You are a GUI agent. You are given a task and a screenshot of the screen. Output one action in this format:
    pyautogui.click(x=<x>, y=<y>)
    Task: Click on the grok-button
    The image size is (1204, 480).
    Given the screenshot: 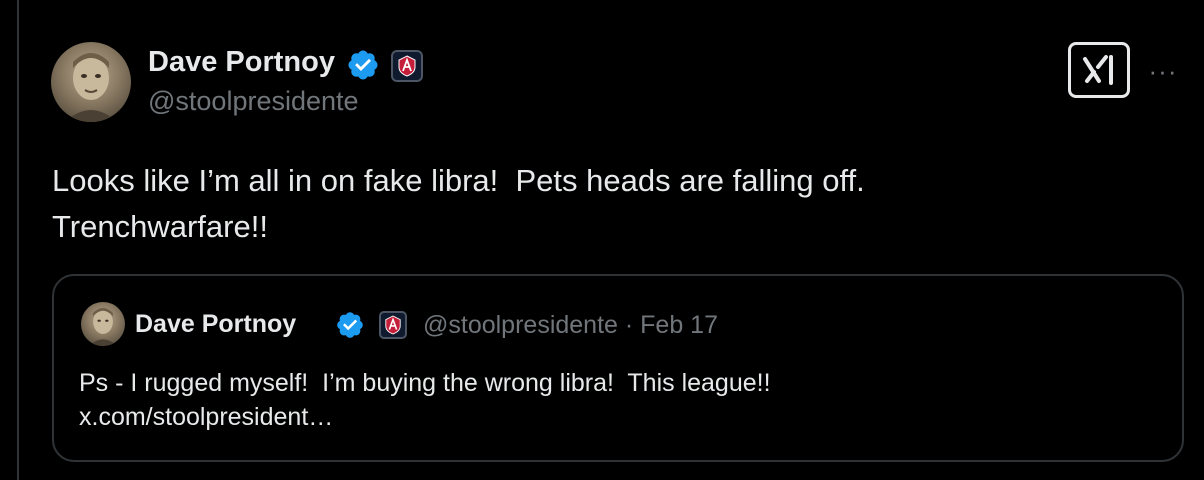 What is the action you would take?
    pyautogui.click(x=1099, y=70)
    